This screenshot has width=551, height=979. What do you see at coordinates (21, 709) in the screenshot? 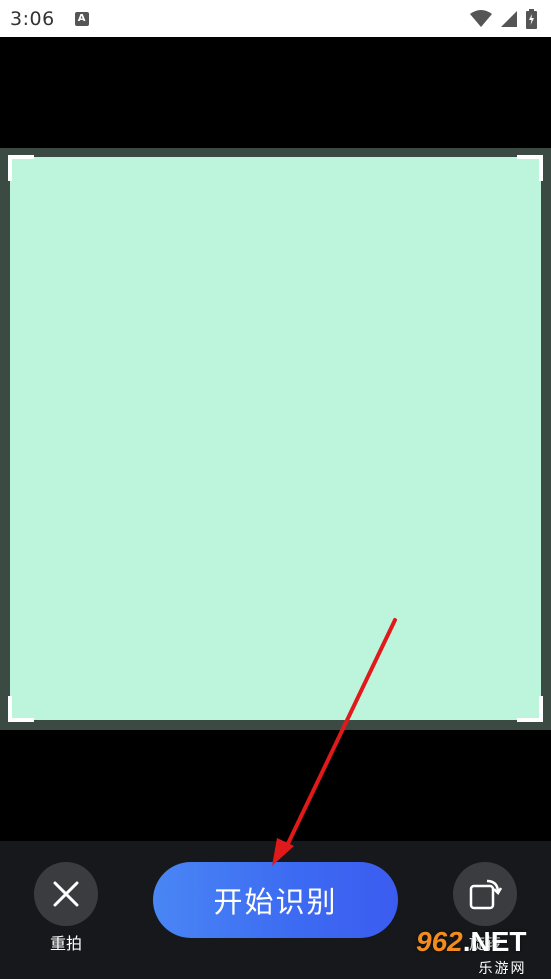
I see `crop-corner-bottom-left` at bounding box center [21, 709].